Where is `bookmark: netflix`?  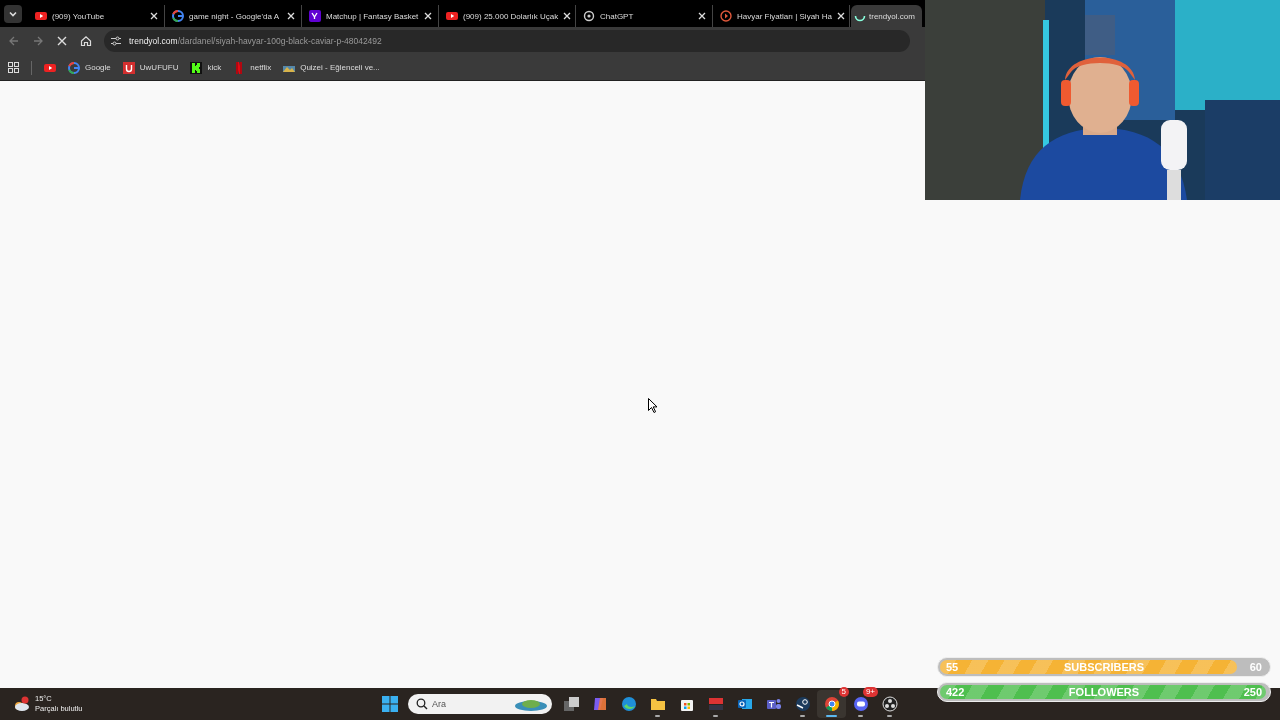 bookmark: netflix is located at coordinates (252, 67).